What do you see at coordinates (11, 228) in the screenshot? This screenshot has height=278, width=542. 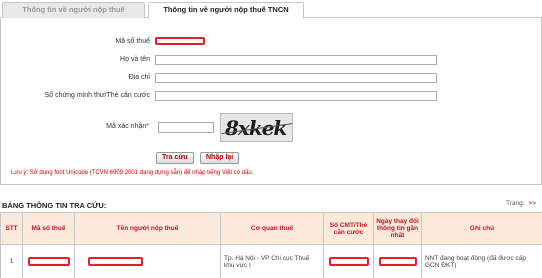 I see `column-header: STT` at bounding box center [11, 228].